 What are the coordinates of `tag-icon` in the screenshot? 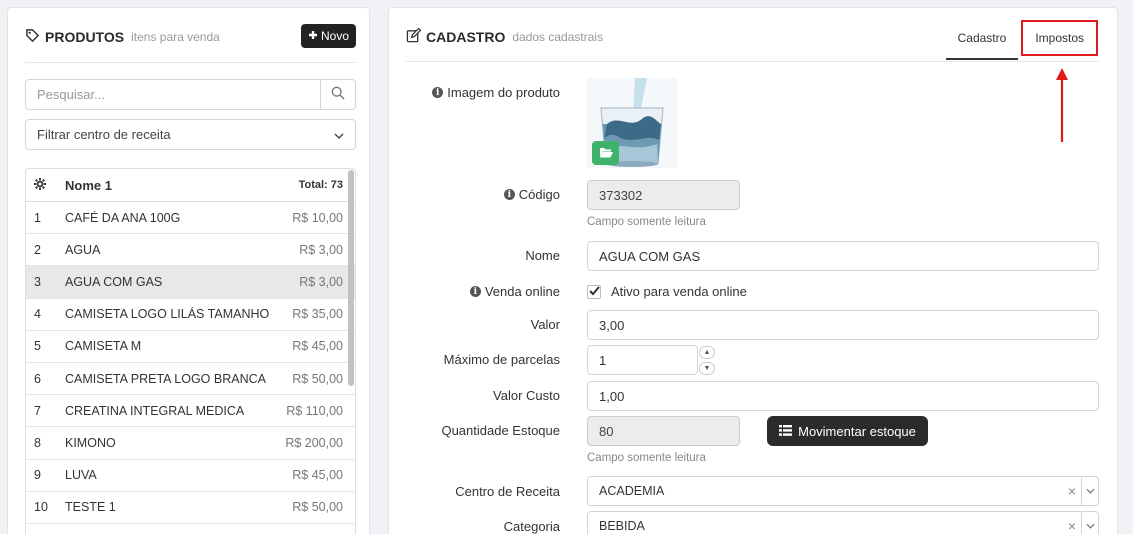 It's located at (32, 37).